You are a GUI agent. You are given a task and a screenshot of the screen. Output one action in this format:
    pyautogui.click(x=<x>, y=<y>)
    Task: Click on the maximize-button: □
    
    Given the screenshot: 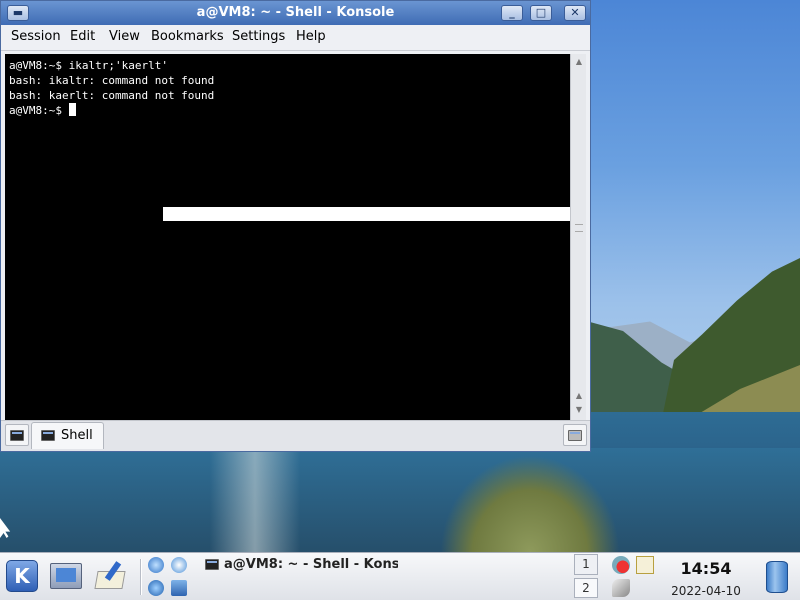 What is the action you would take?
    pyautogui.click(x=541, y=13)
    